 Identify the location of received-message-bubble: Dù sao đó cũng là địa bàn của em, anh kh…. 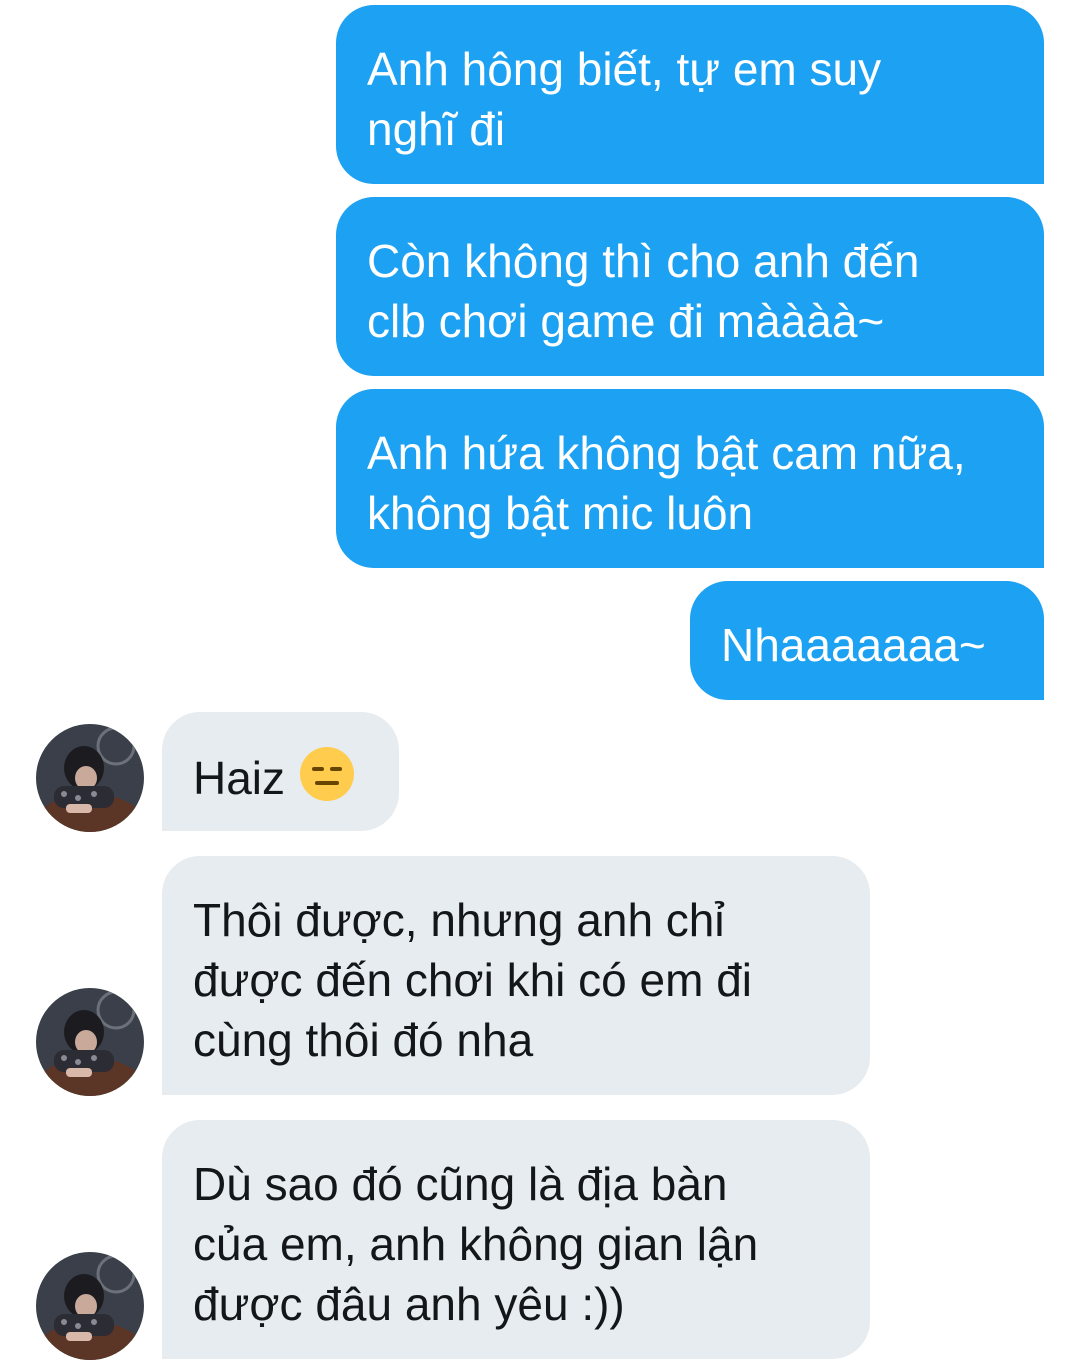
(516, 1239).